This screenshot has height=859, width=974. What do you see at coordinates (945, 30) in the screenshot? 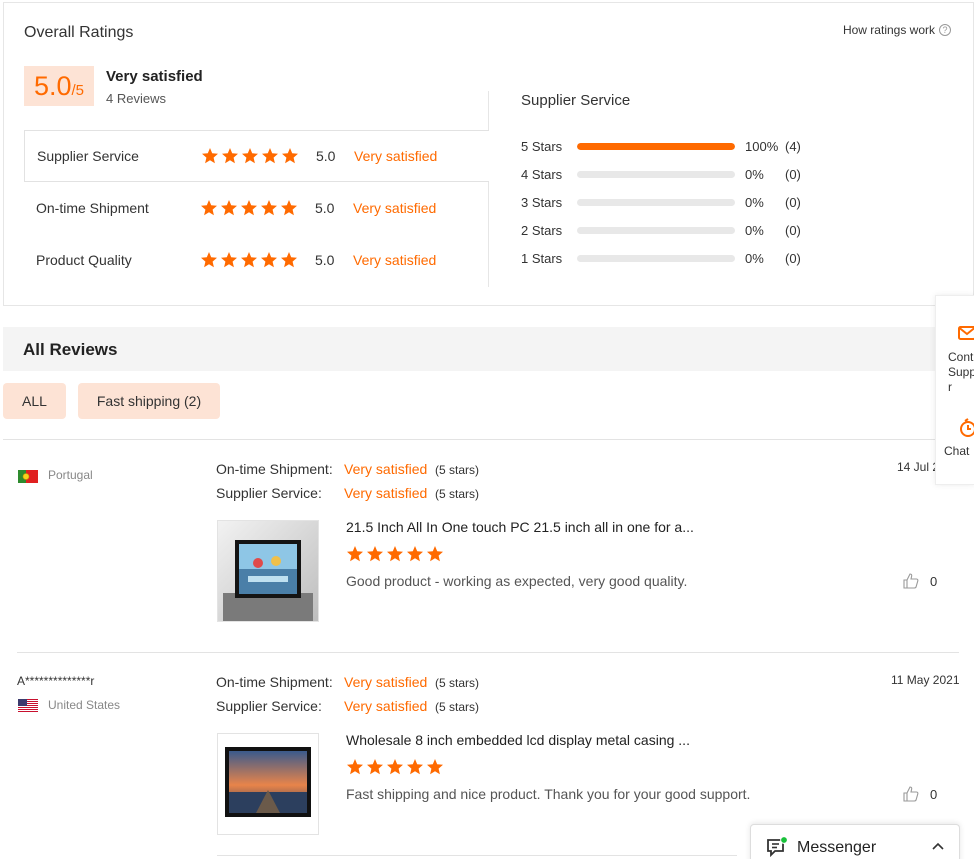
I see `question-icon: ?` at bounding box center [945, 30].